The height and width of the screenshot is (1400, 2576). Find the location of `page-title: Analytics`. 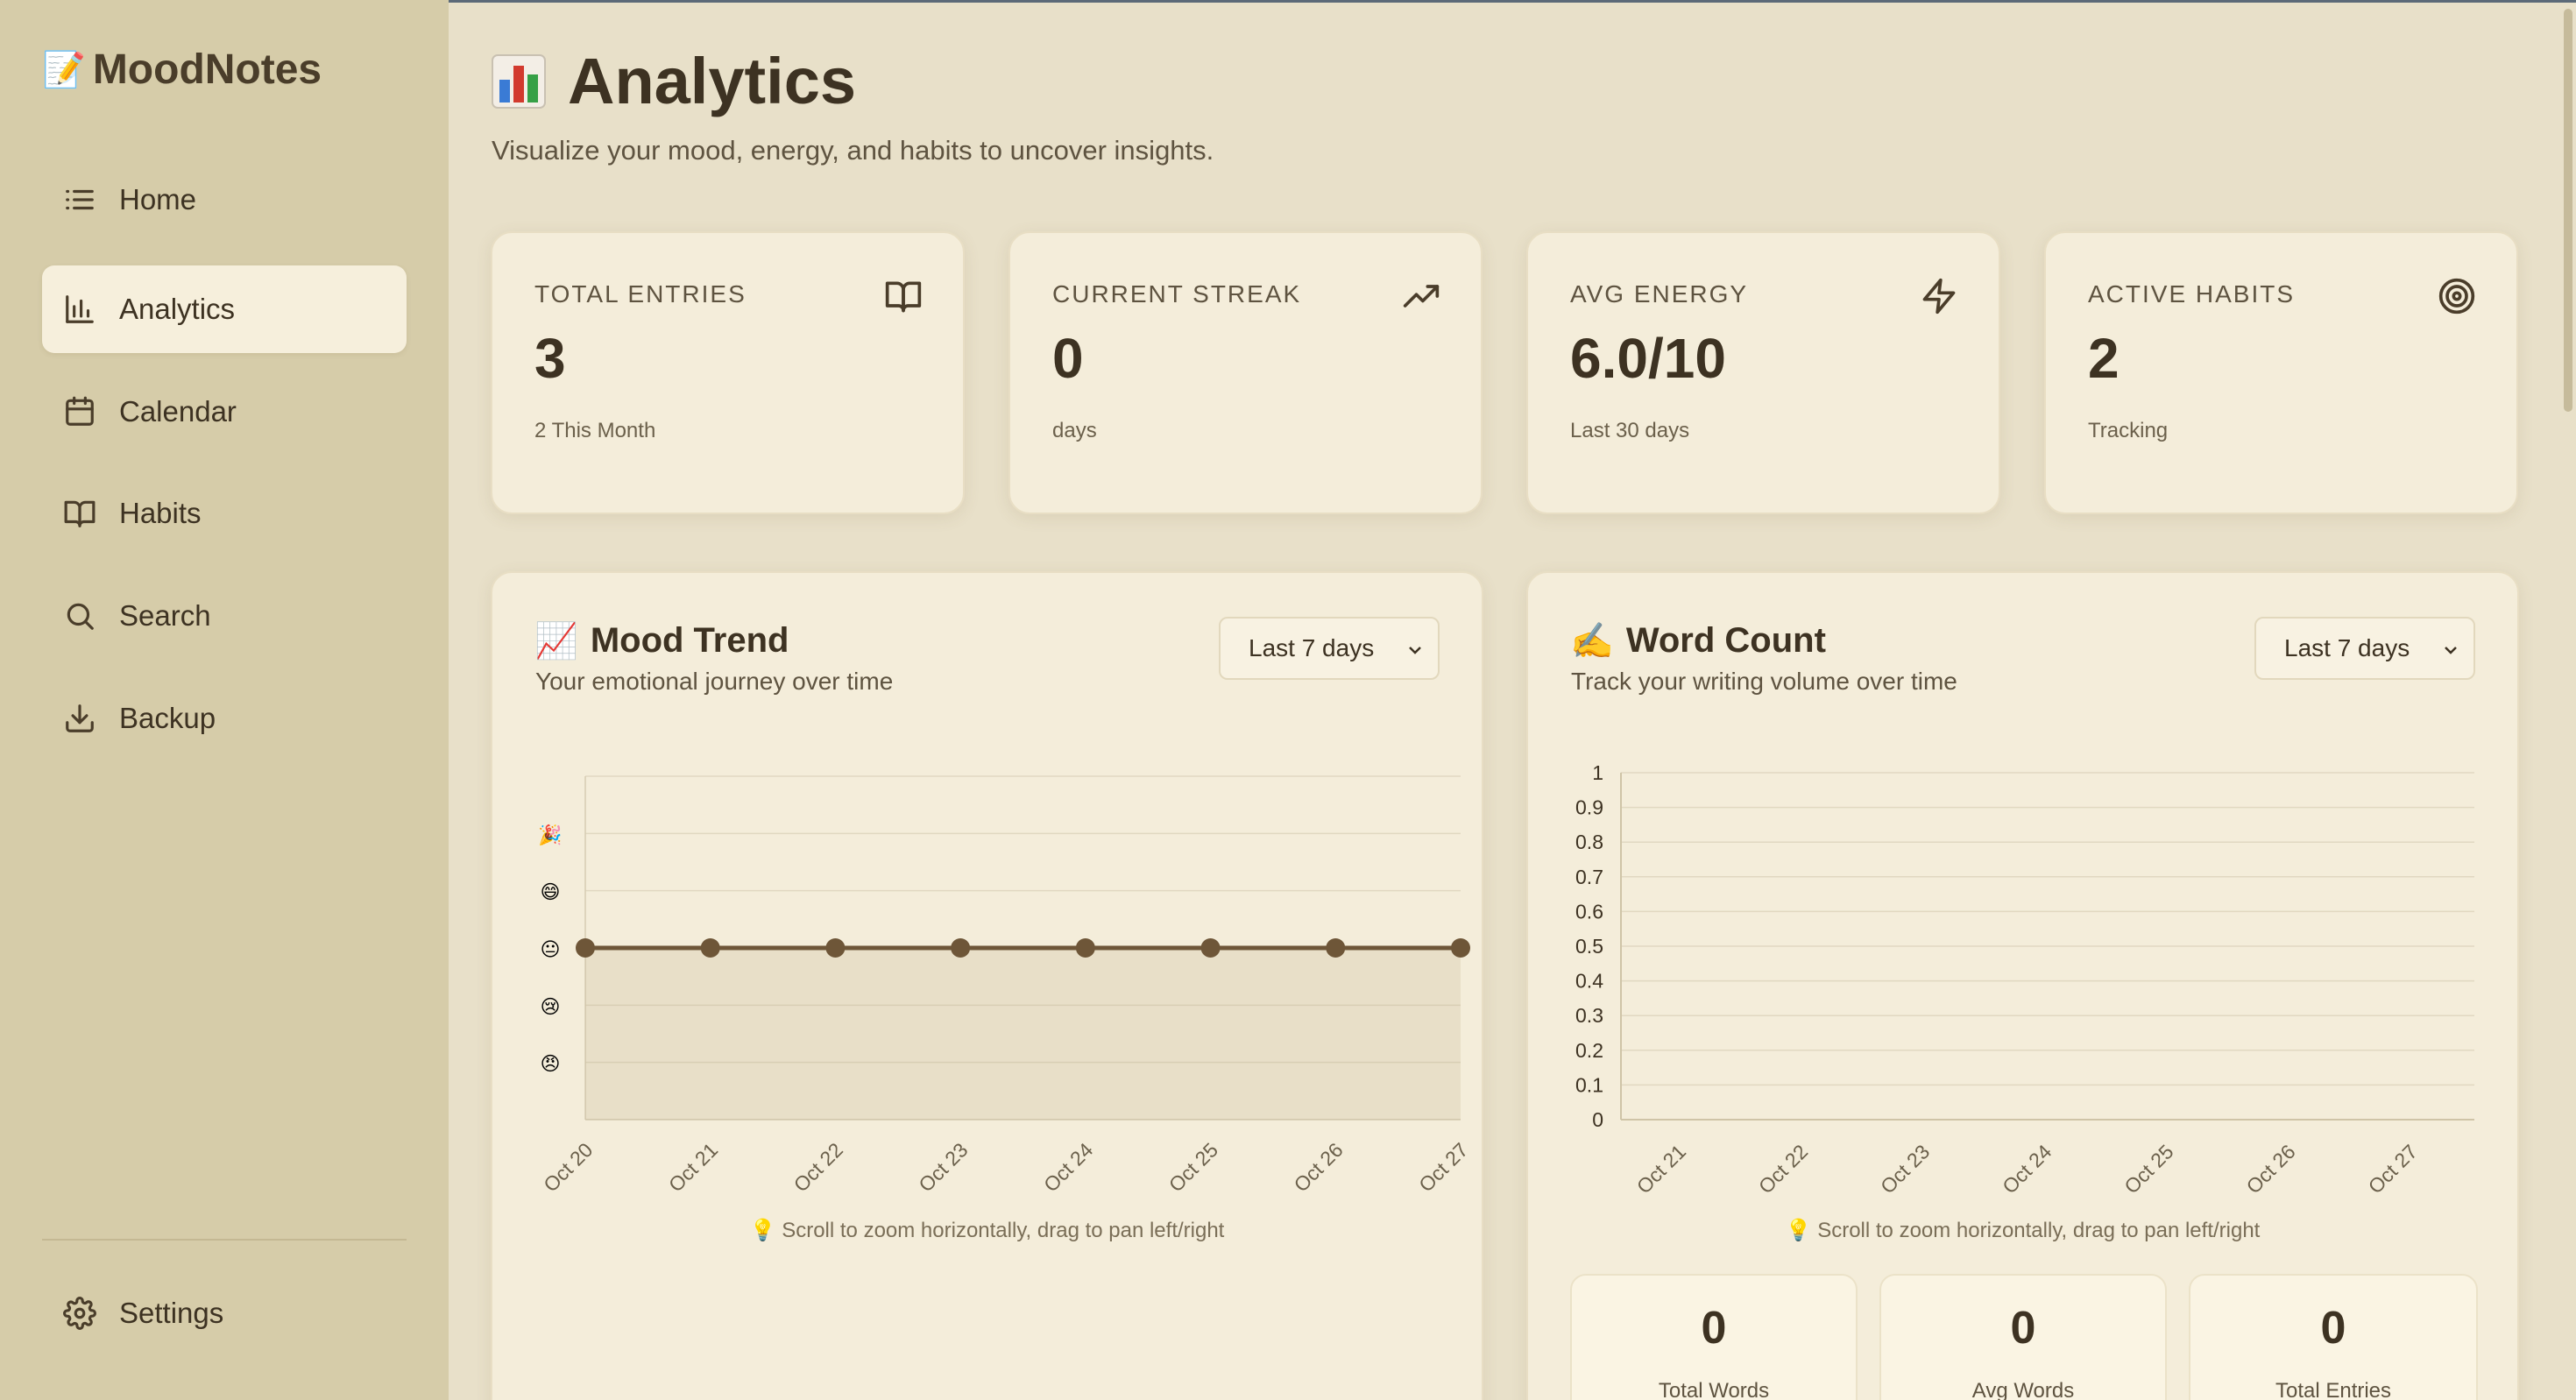

page-title: Analytics is located at coordinates (673, 81).